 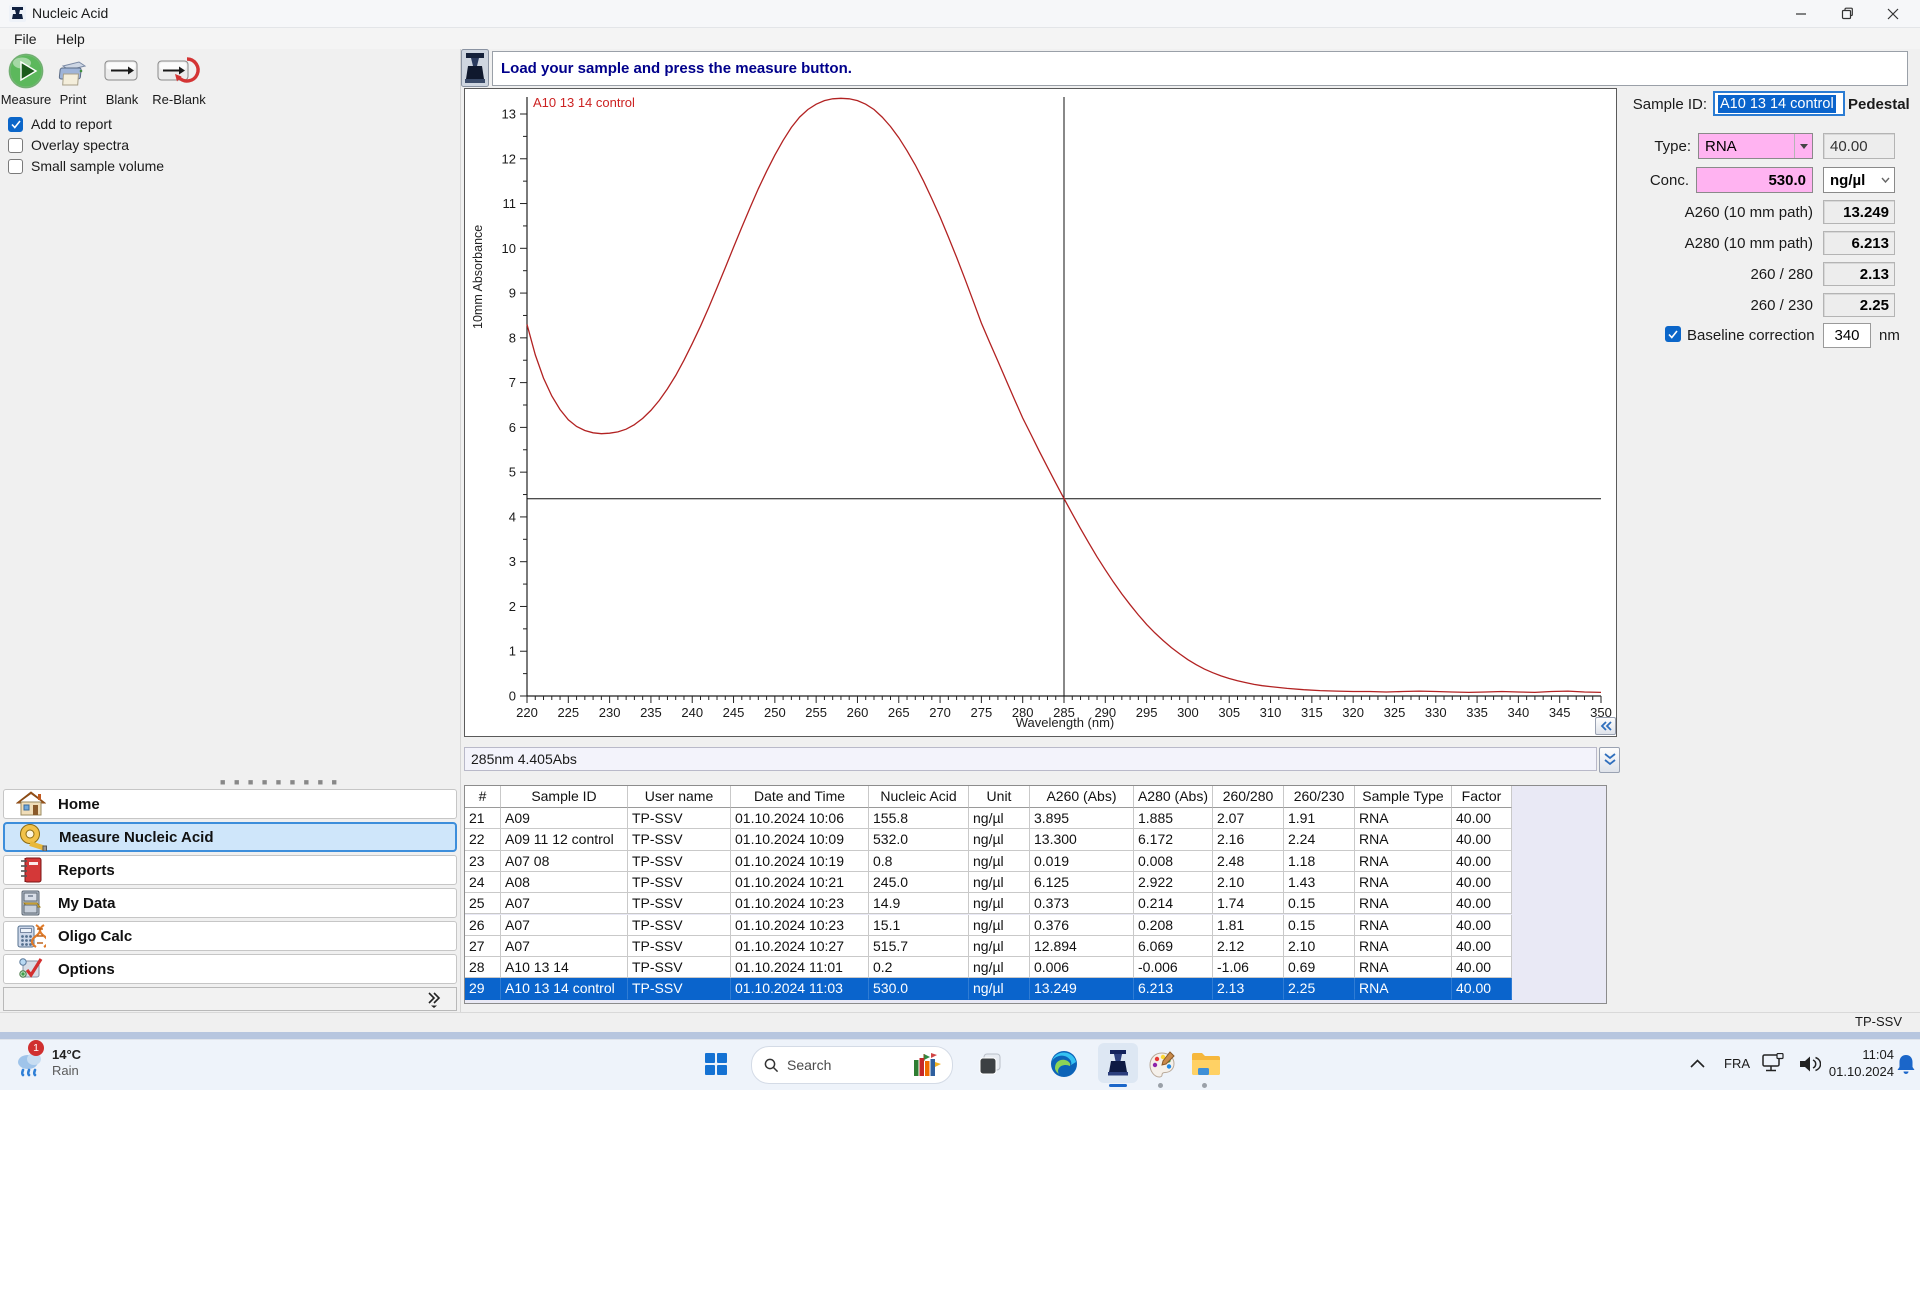 I want to click on blank-button: Blank, so click(x=122, y=79).